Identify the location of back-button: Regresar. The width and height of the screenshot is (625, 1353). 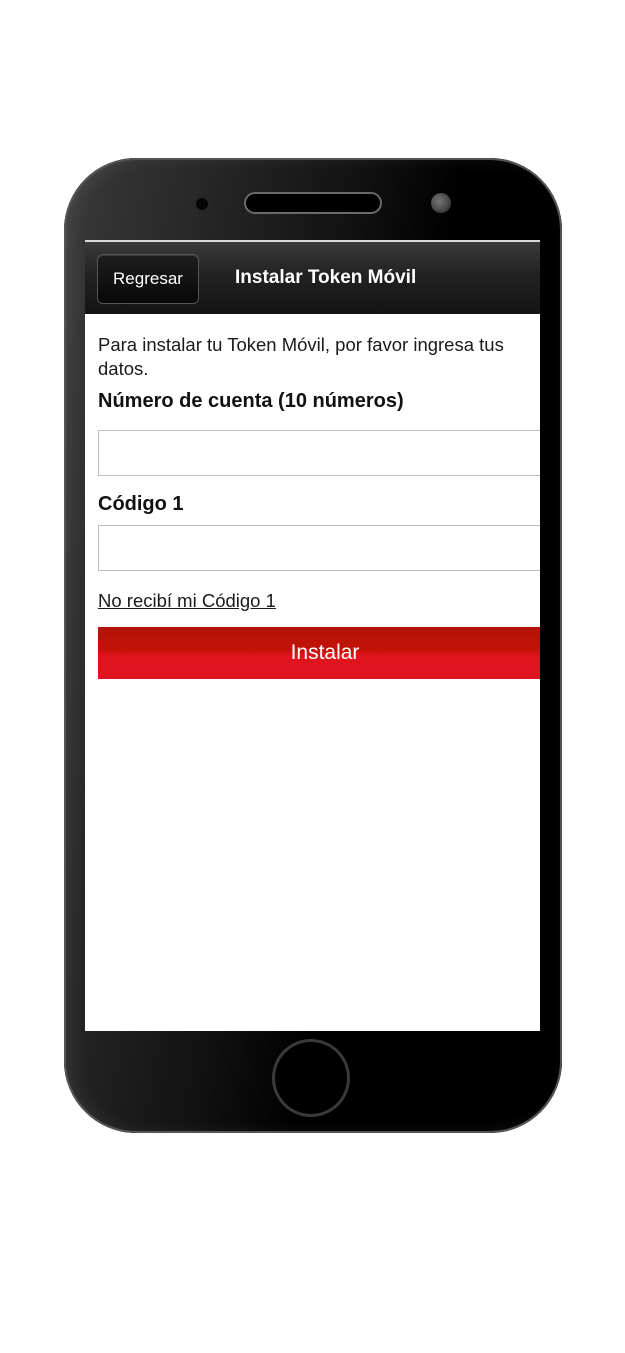
(148, 279).